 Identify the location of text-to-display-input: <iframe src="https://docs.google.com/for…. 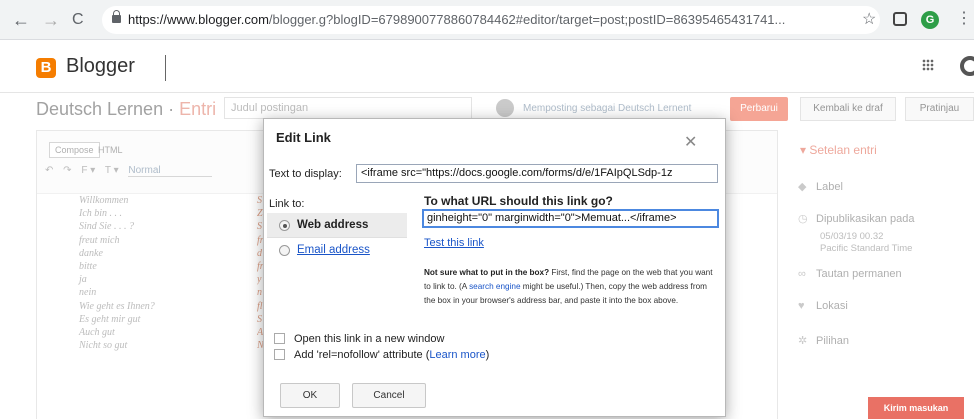
(537, 173).